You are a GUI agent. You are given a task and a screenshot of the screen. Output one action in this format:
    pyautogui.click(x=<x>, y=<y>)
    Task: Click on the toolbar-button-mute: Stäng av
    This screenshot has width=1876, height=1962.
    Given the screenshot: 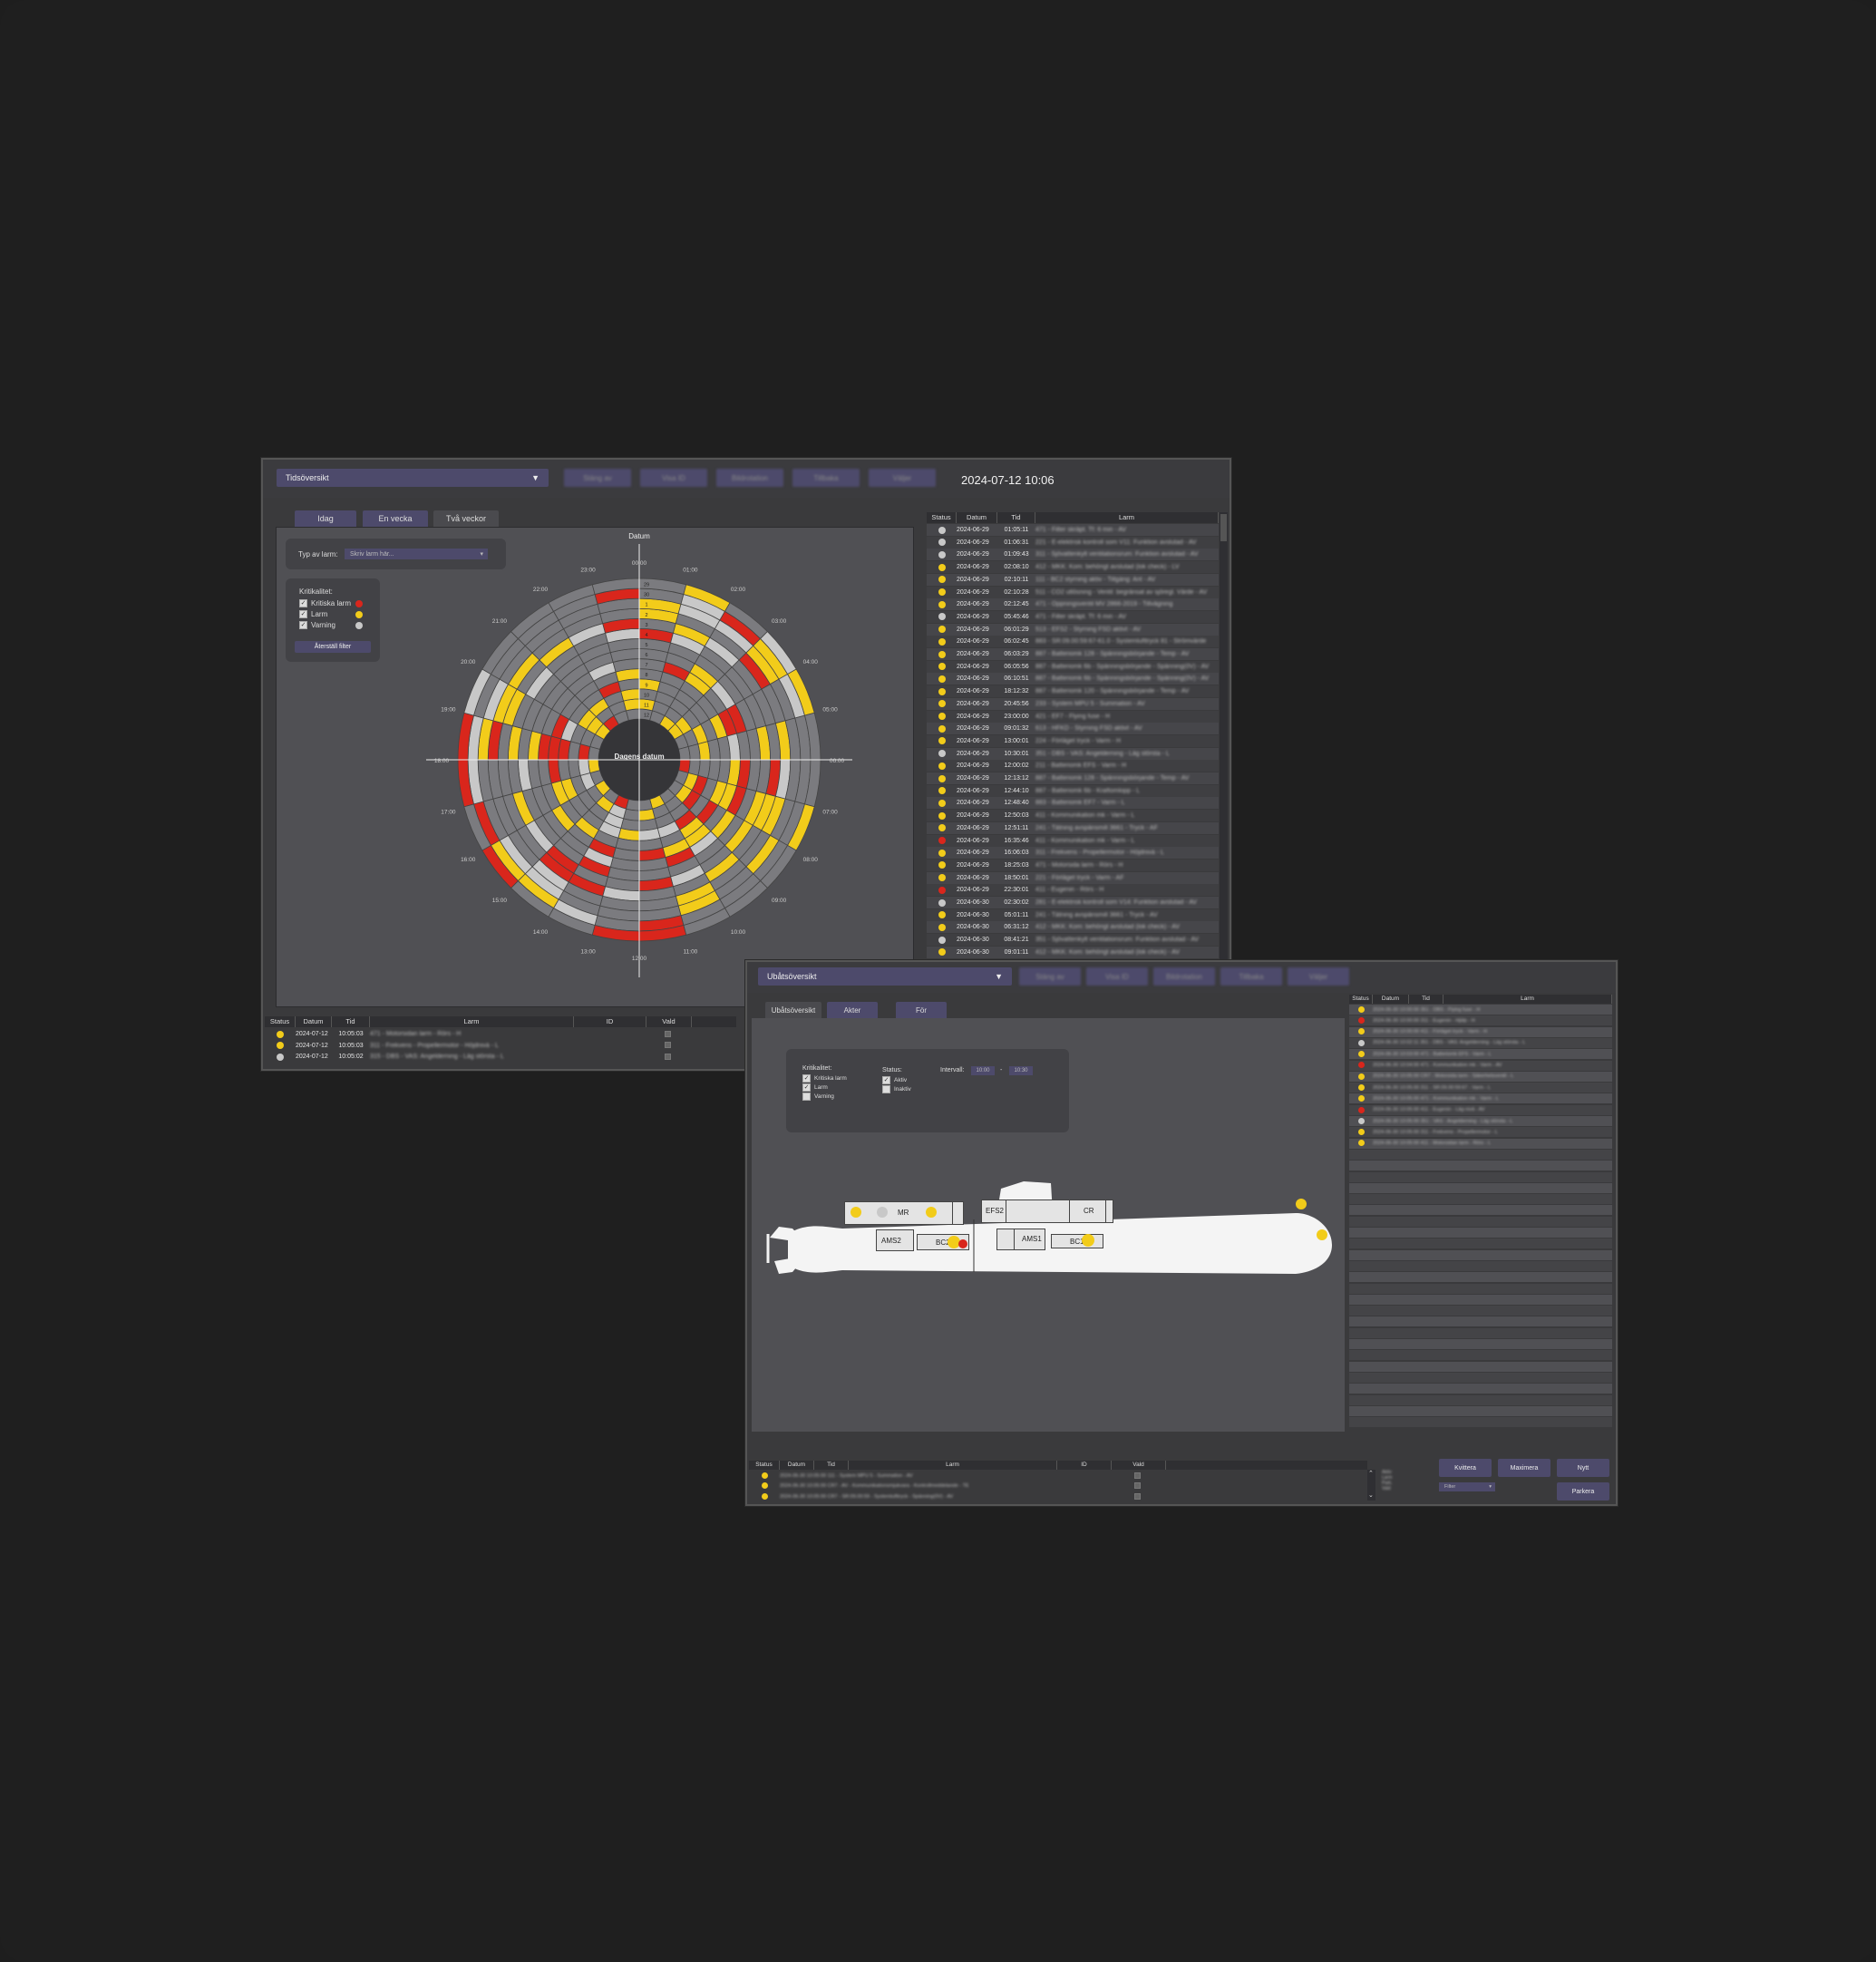 What is the action you would take?
    pyautogui.click(x=597, y=478)
    